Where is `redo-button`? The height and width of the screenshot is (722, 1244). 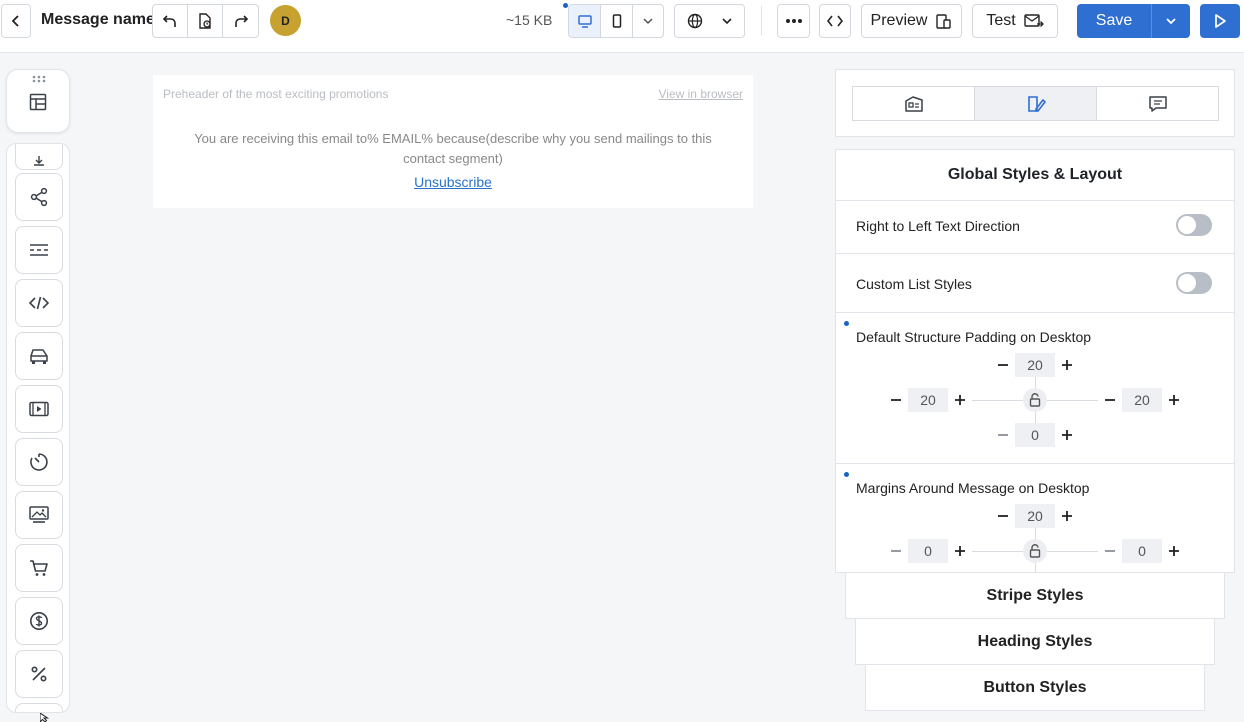
redo-button is located at coordinates (240, 21).